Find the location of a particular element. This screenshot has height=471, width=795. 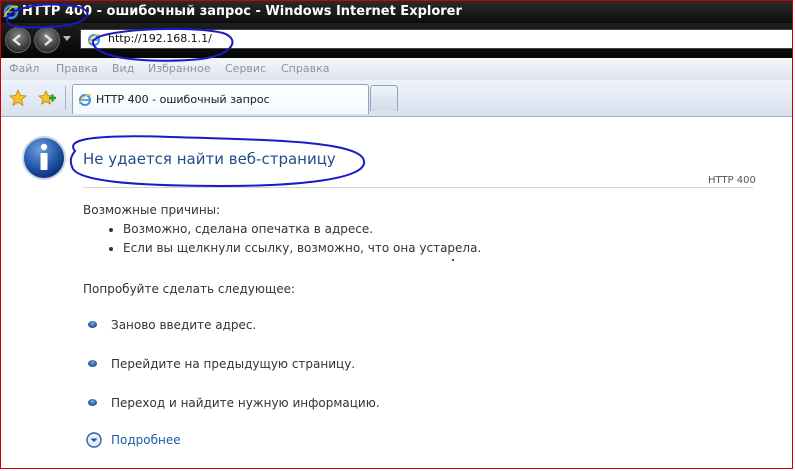

more-info-link: Подробнее is located at coordinates (146, 440).